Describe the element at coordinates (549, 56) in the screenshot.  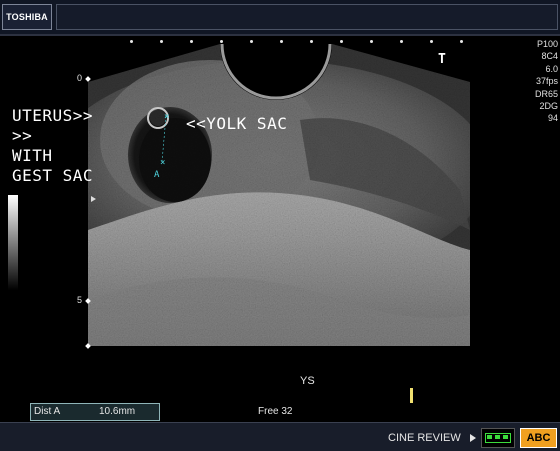
I see `param-probe: 8C4` at that location.